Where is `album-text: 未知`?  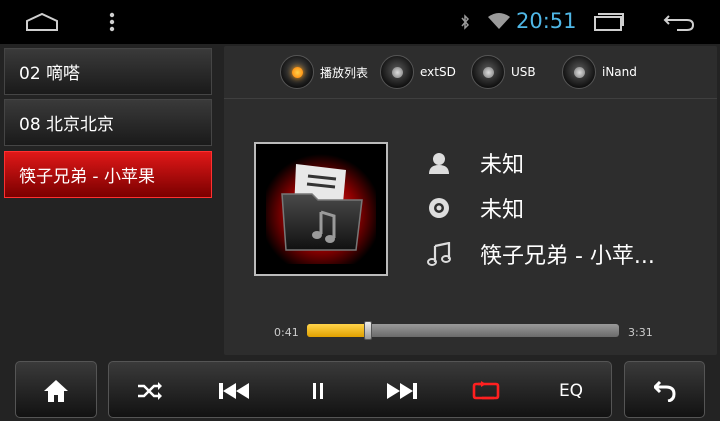
album-text: 未知 is located at coordinates (502, 210).